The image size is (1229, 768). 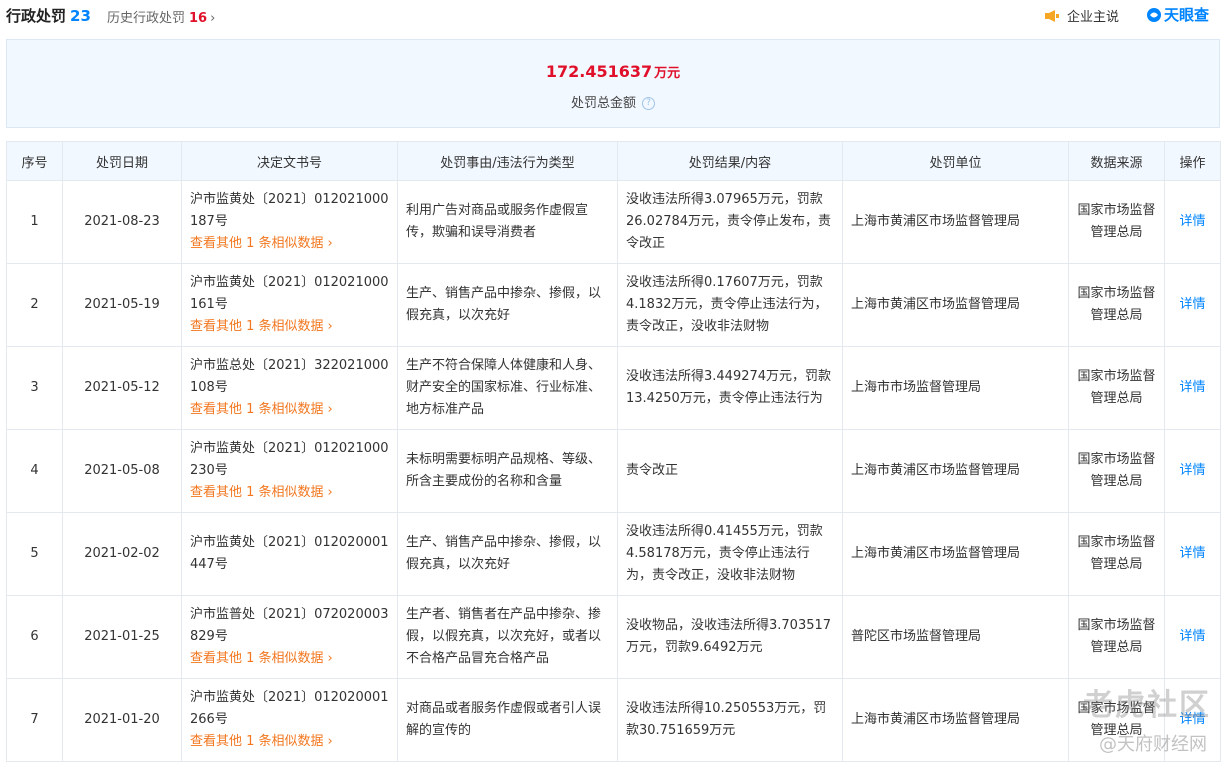 I want to click on column-header: 处罚日期, so click(x=122, y=161).